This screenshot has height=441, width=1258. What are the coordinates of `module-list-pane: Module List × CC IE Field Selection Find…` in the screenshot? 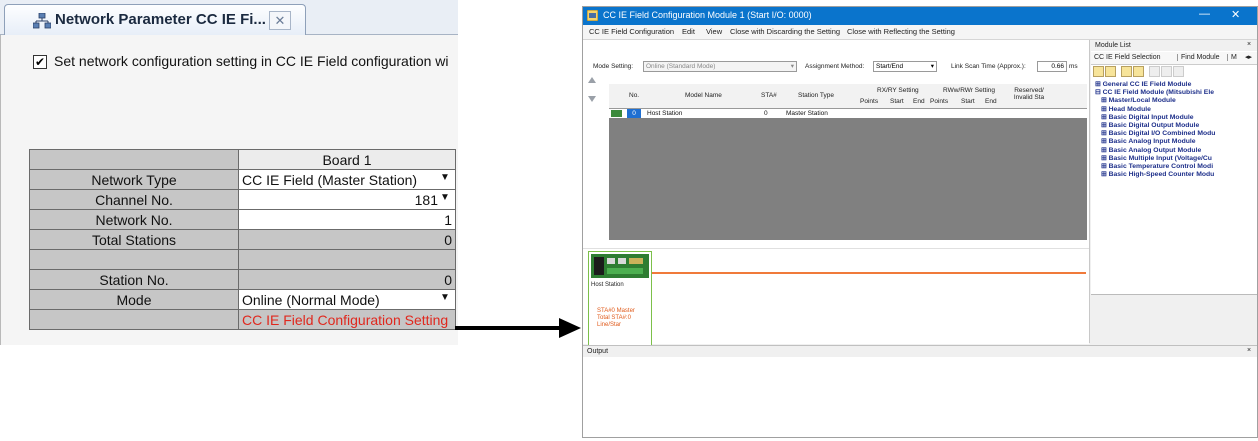 It's located at (1174, 191).